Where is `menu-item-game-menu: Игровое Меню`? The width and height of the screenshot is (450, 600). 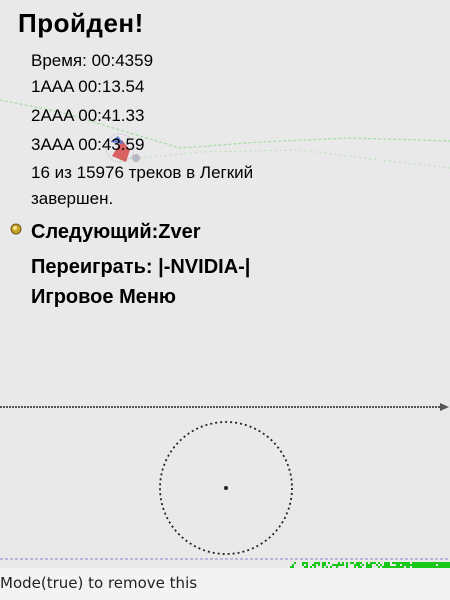 menu-item-game-menu: Игровое Меню is located at coordinates (103, 297).